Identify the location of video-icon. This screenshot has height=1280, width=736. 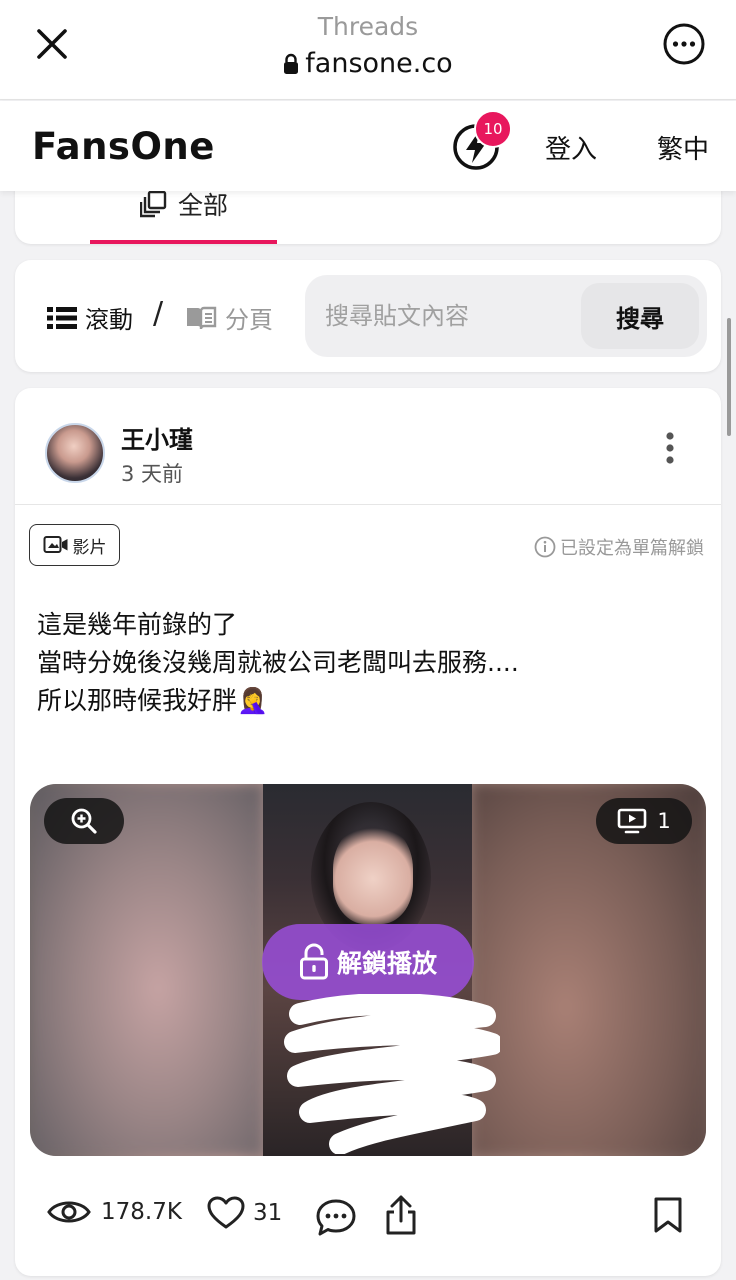
(55, 544).